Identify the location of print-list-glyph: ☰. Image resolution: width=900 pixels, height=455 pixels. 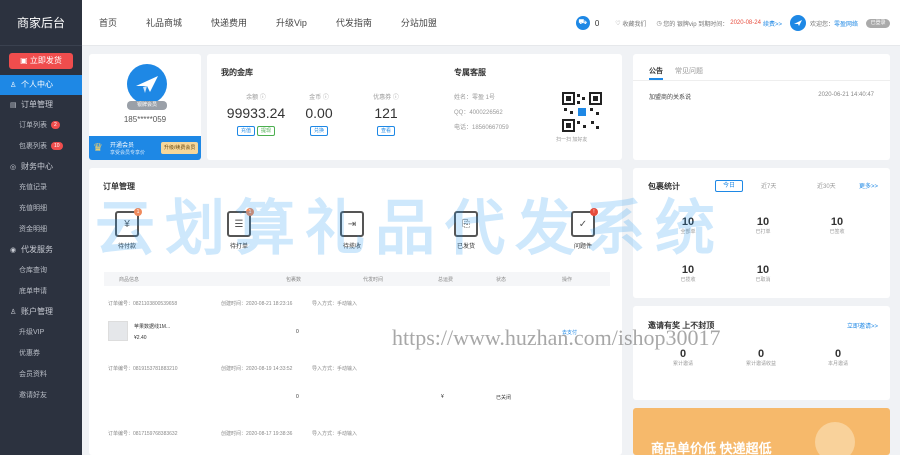
(239, 224).